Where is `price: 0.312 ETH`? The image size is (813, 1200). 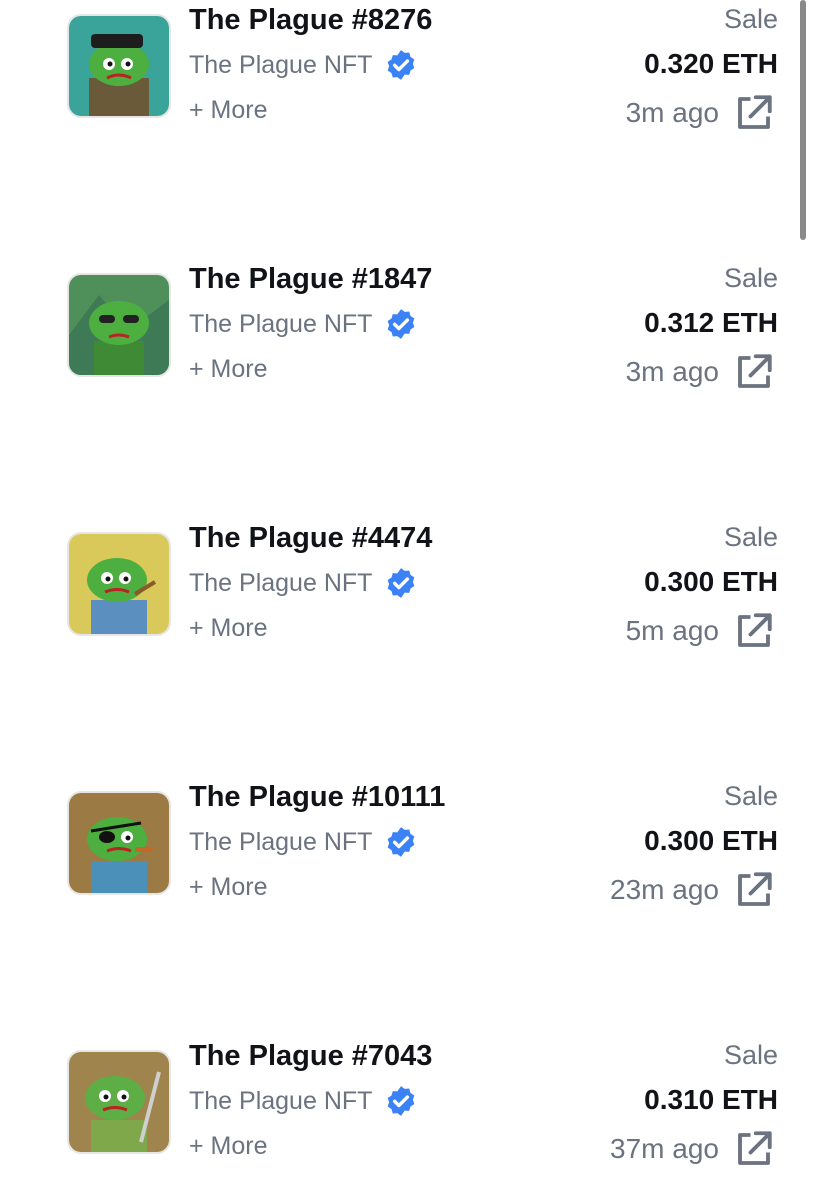
price: 0.312 ETH is located at coordinates (711, 322).